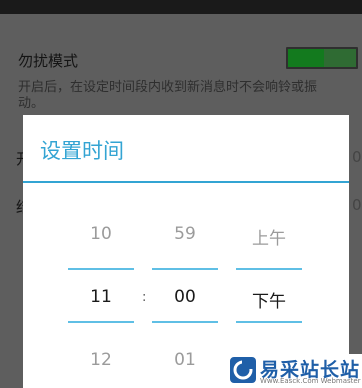 The image size is (362, 388). I want to click on toggle-on-track, so click(306, 58).